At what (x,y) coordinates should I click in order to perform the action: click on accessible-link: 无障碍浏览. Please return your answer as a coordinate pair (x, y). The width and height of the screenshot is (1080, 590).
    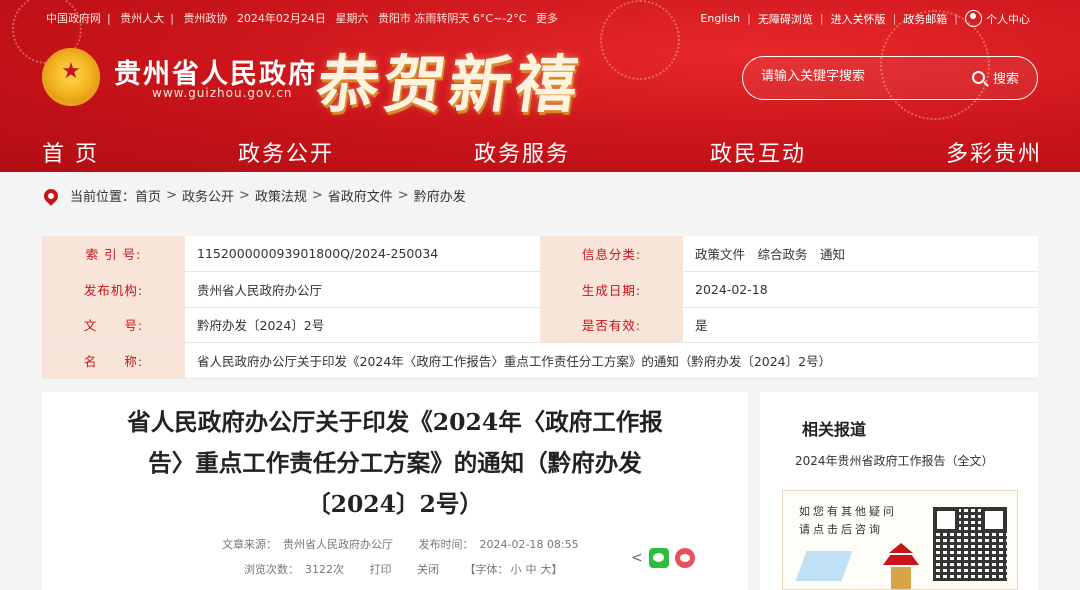
    Looking at the image, I should click on (785, 19).